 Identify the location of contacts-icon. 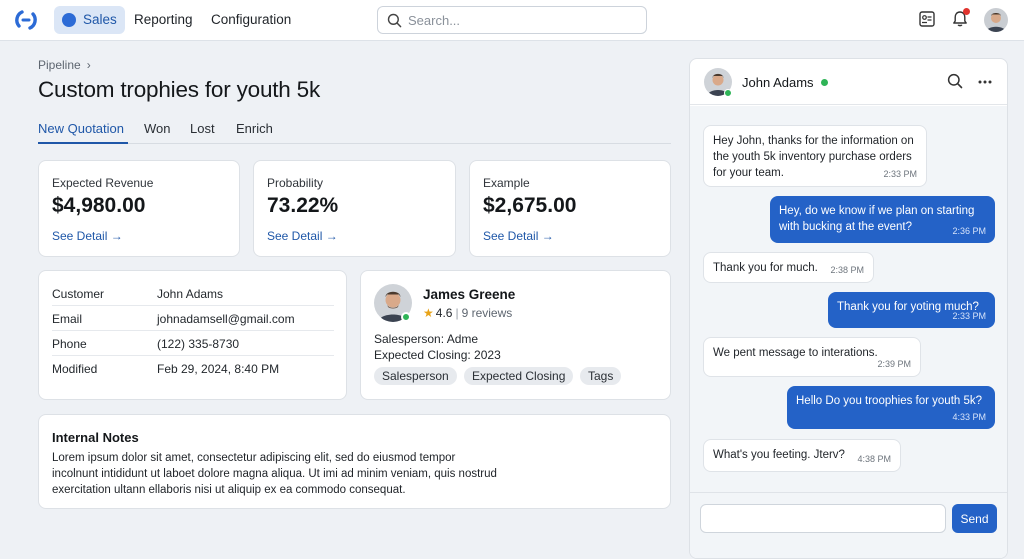
(927, 19).